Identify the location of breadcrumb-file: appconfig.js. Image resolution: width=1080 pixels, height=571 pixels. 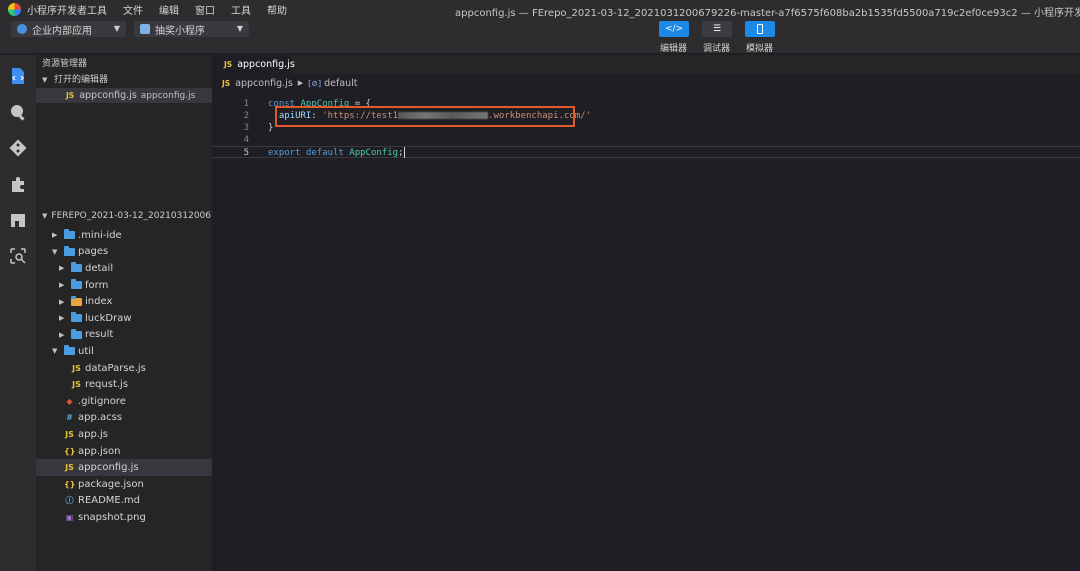
(264, 83).